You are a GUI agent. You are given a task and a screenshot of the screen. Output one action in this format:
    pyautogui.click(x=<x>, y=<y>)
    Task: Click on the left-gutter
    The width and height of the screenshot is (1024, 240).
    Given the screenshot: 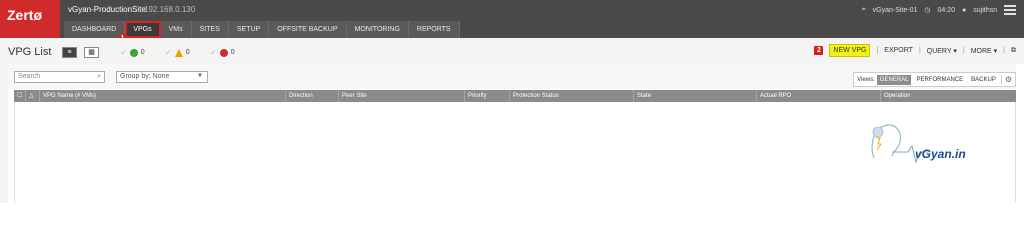 What is the action you would take?
    pyautogui.click(x=4, y=133)
    